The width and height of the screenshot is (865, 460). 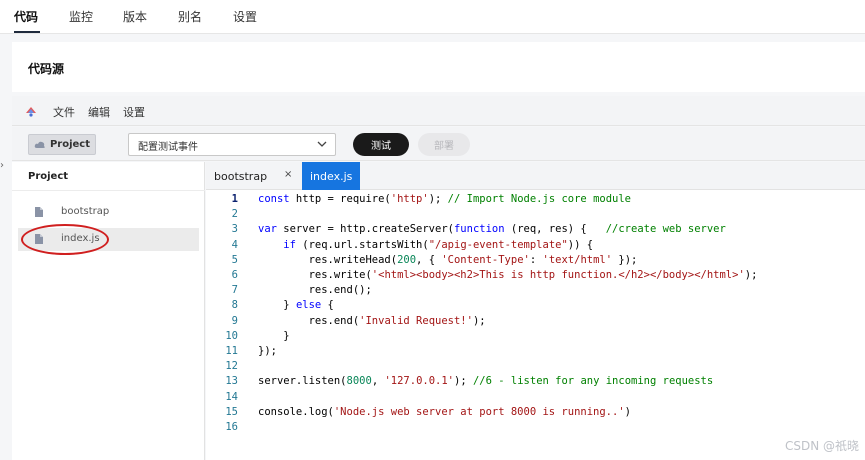 What do you see at coordinates (231, 427) in the screenshot?
I see `line-number: 16` at bounding box center [231, 427].